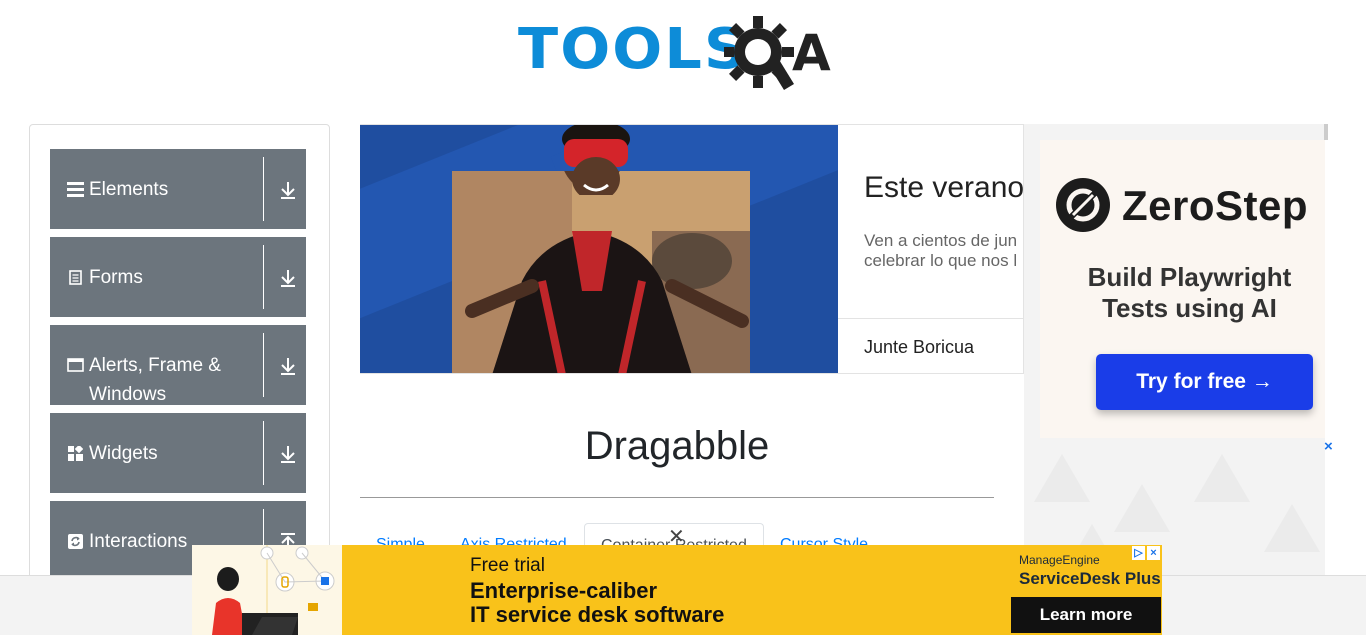  I want to click on sidebar-group-widgets: Widgets, so click(178, 453).